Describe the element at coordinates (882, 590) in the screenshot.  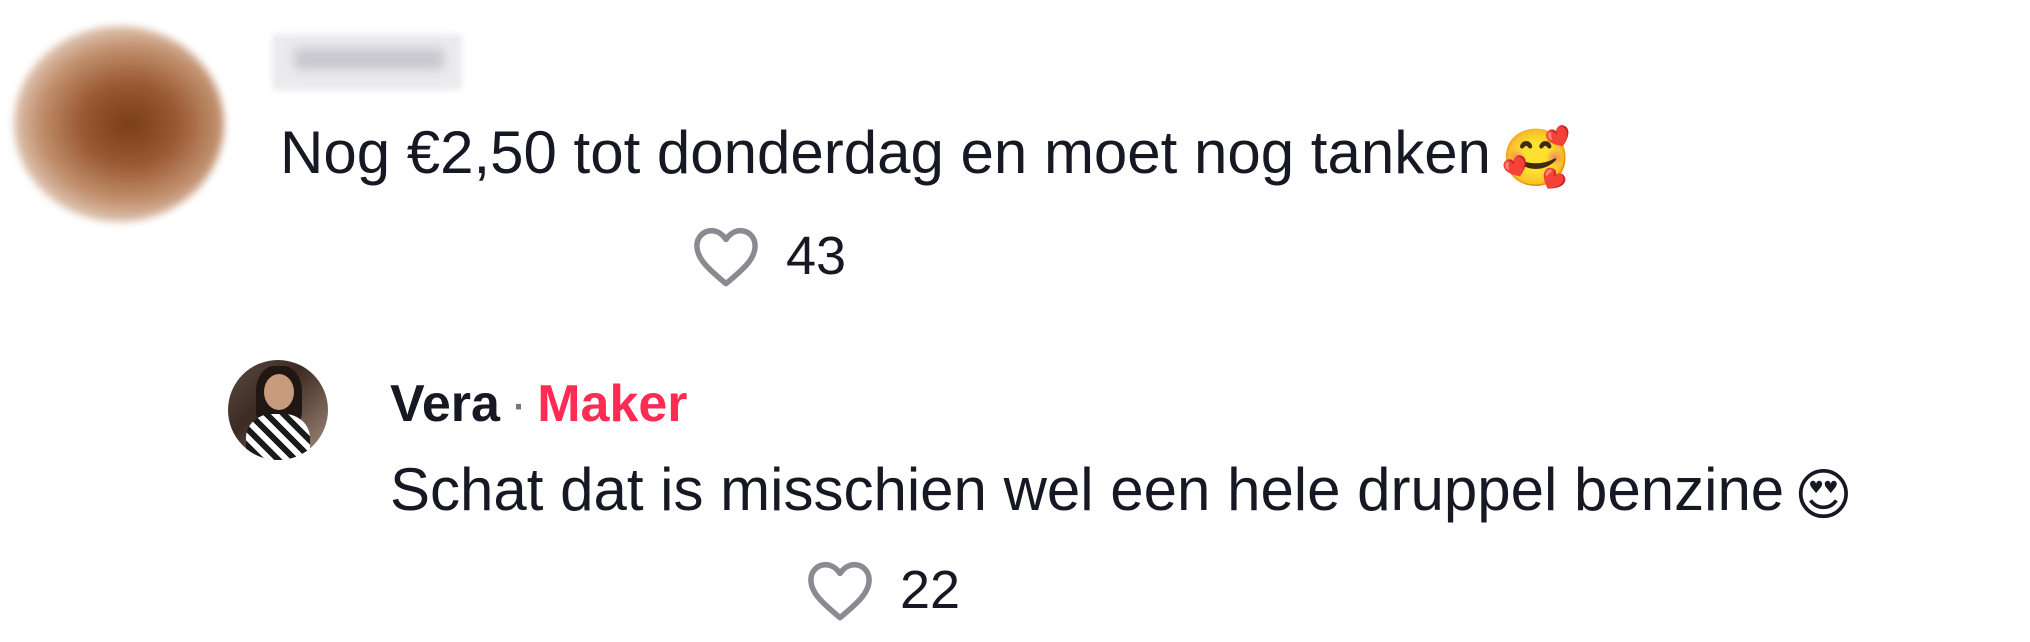
I see `reply-like-row: 22` at that location.